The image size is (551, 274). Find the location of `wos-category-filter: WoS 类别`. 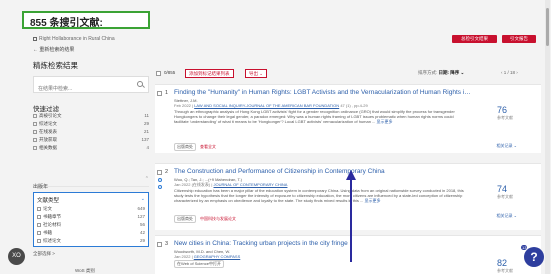

wos-category-filter: WoS 类别 is located at coordinates (85, 271).